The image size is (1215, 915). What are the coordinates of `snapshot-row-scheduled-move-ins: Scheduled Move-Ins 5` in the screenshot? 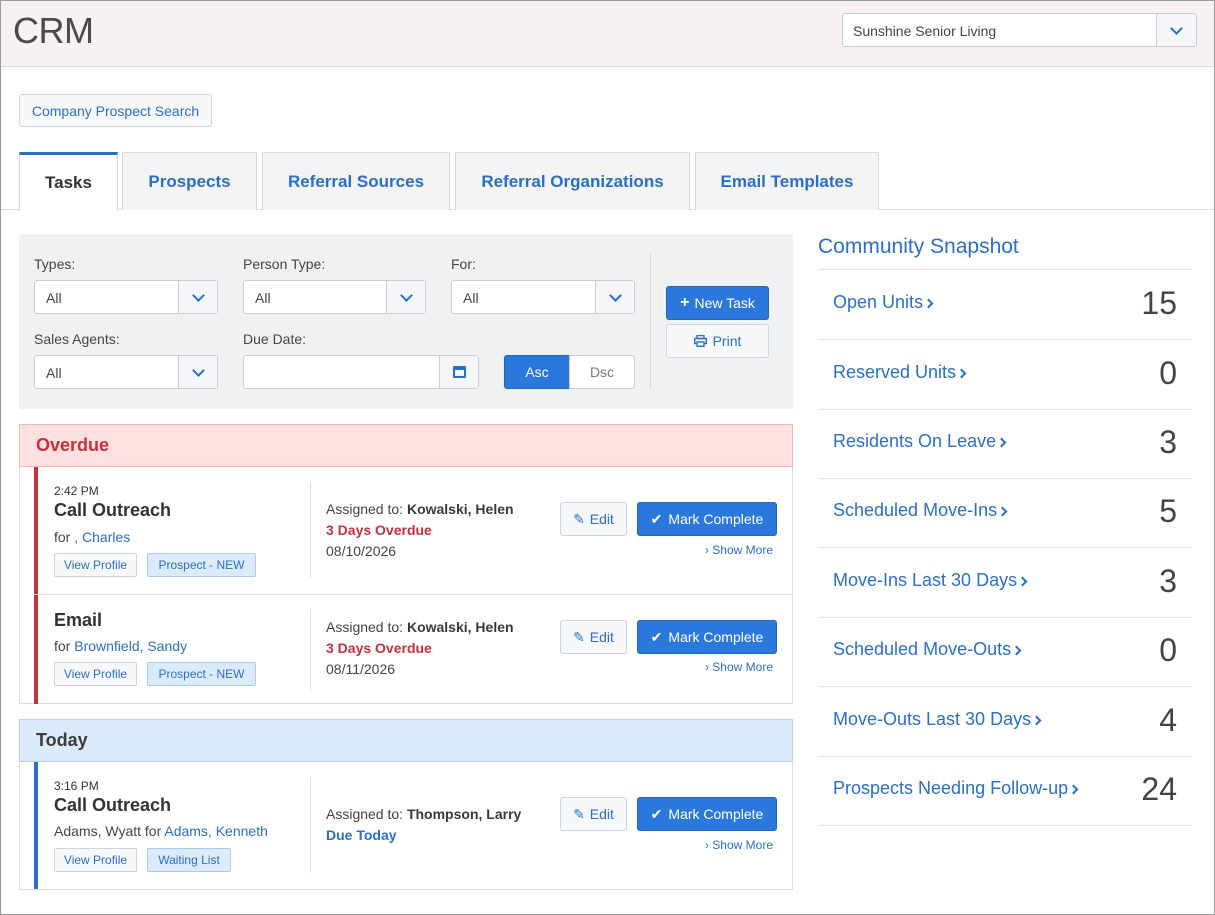 It's located at (1005, 512).